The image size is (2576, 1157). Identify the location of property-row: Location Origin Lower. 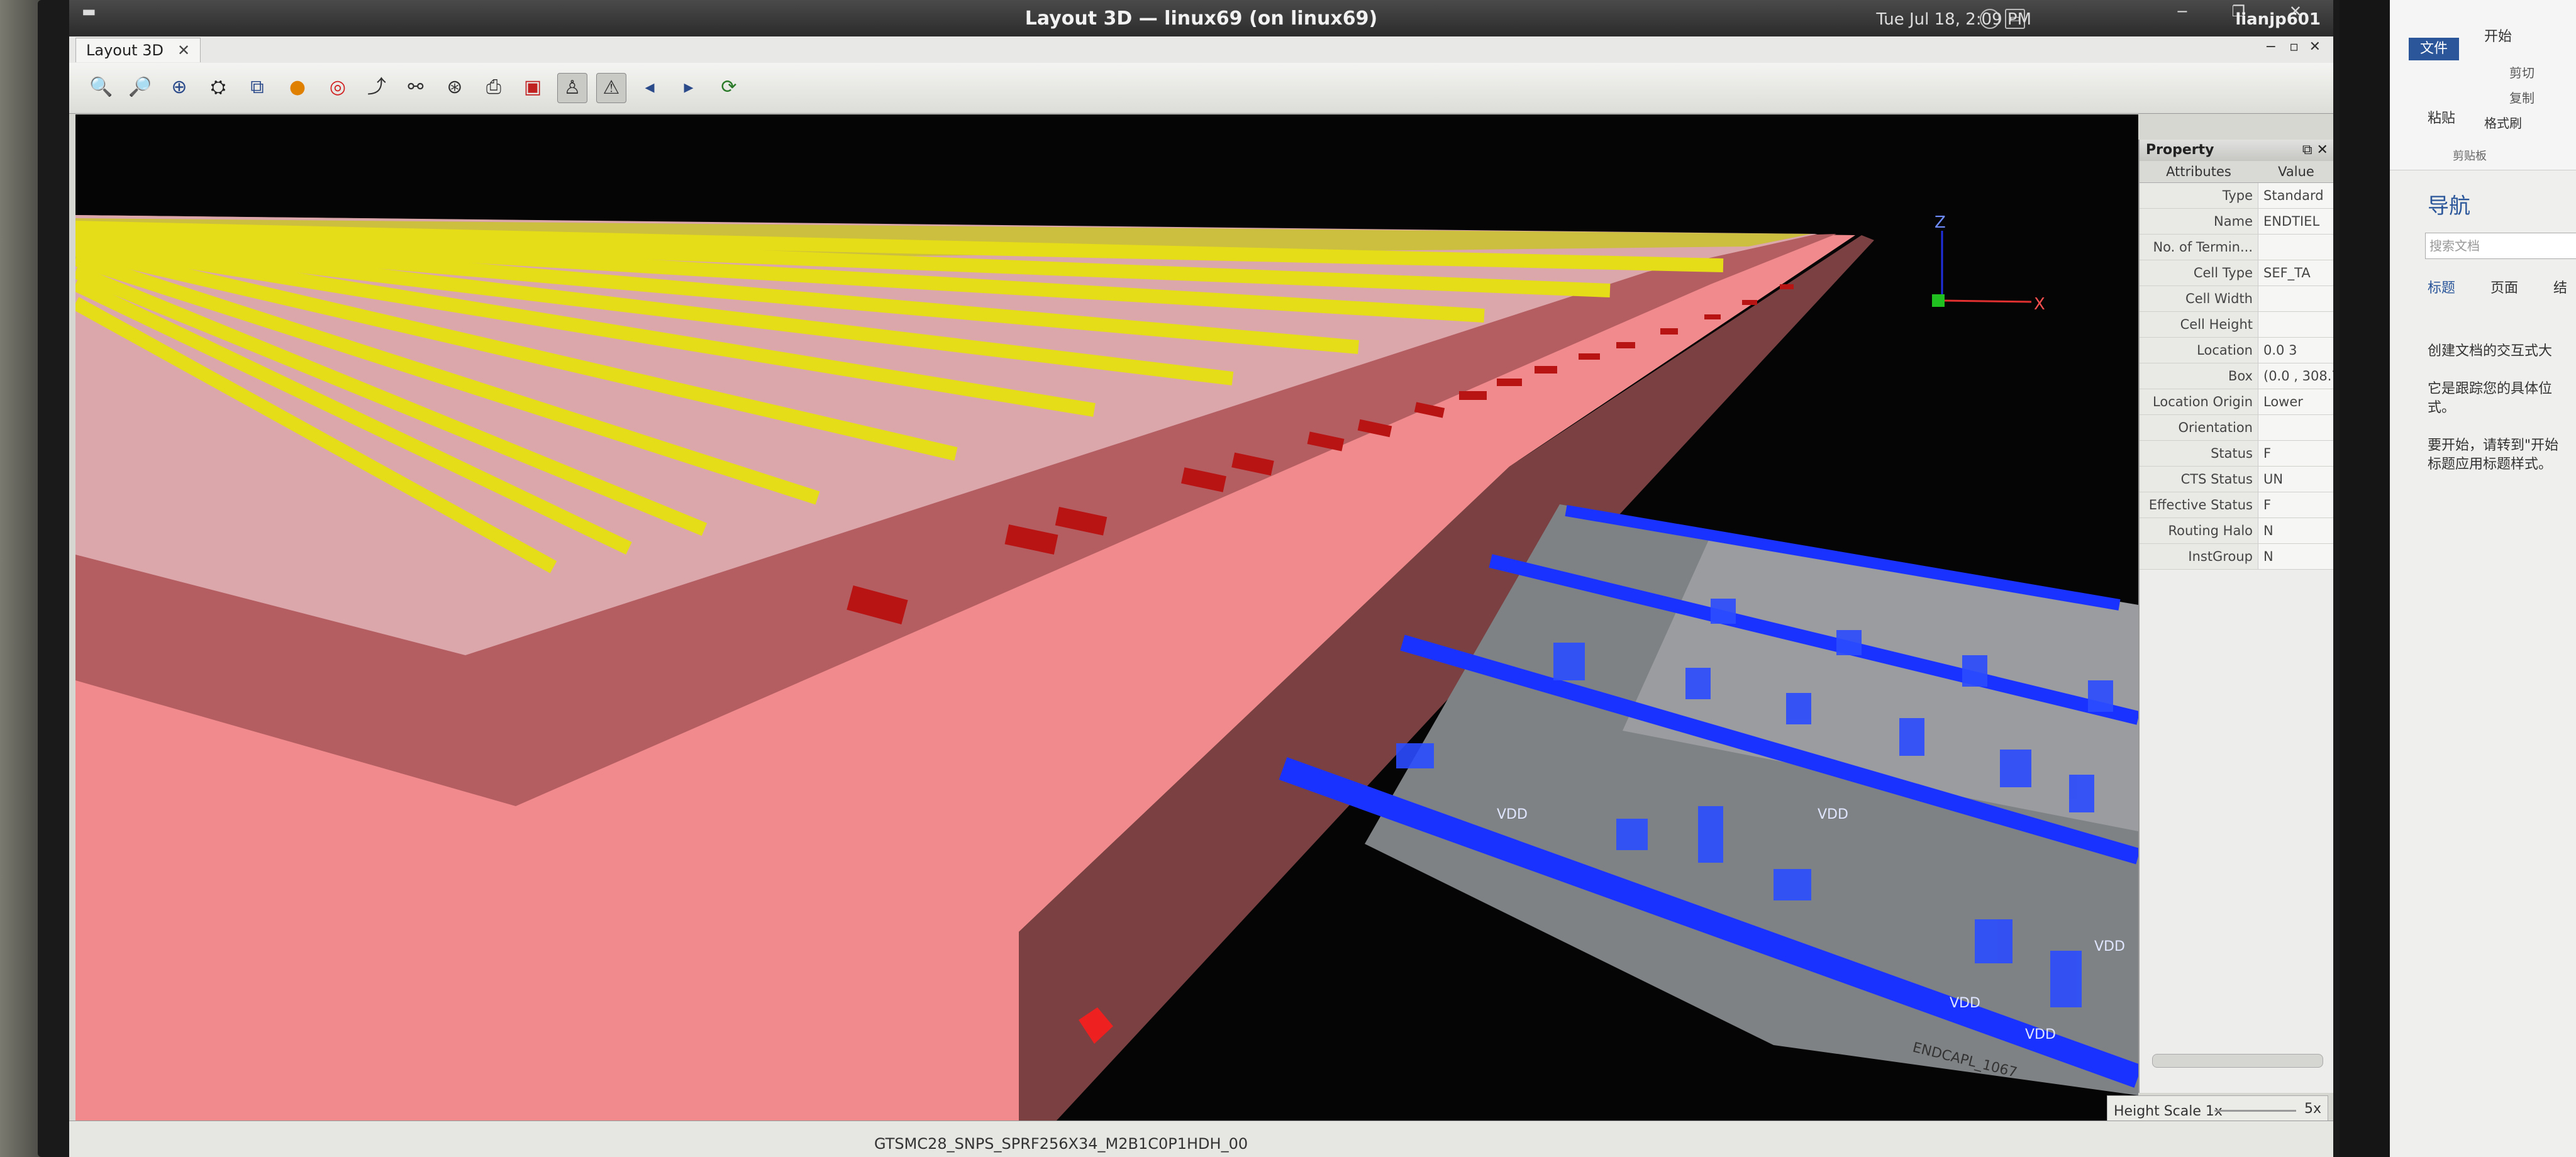
(2236, 402).